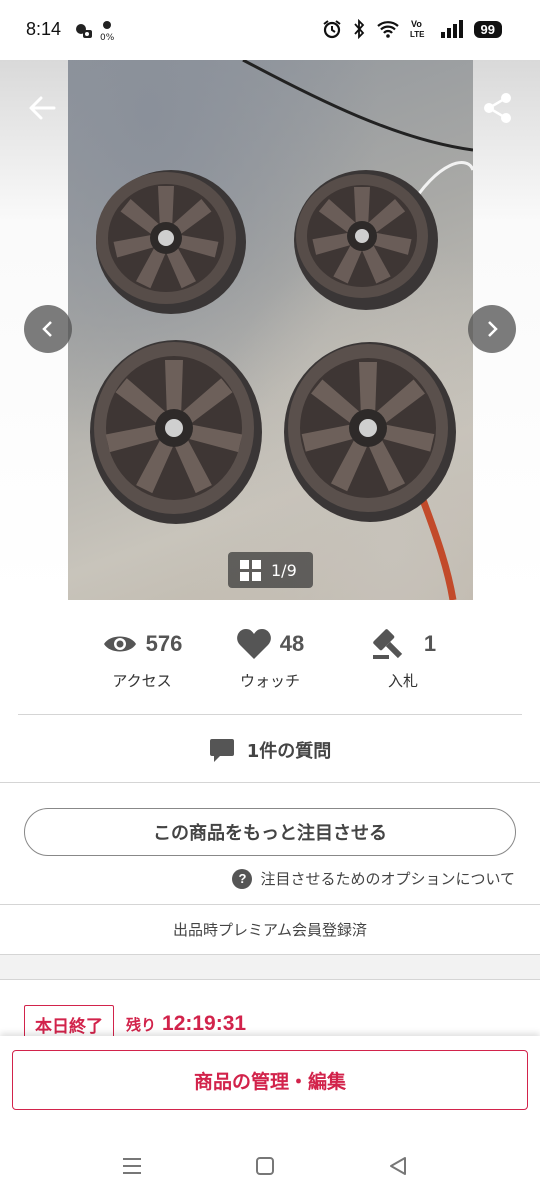 Image resolution: width=540 pixels, height=1200 pixels. I want to click on remaining-time: 12:19:31, so click(204, 1023).